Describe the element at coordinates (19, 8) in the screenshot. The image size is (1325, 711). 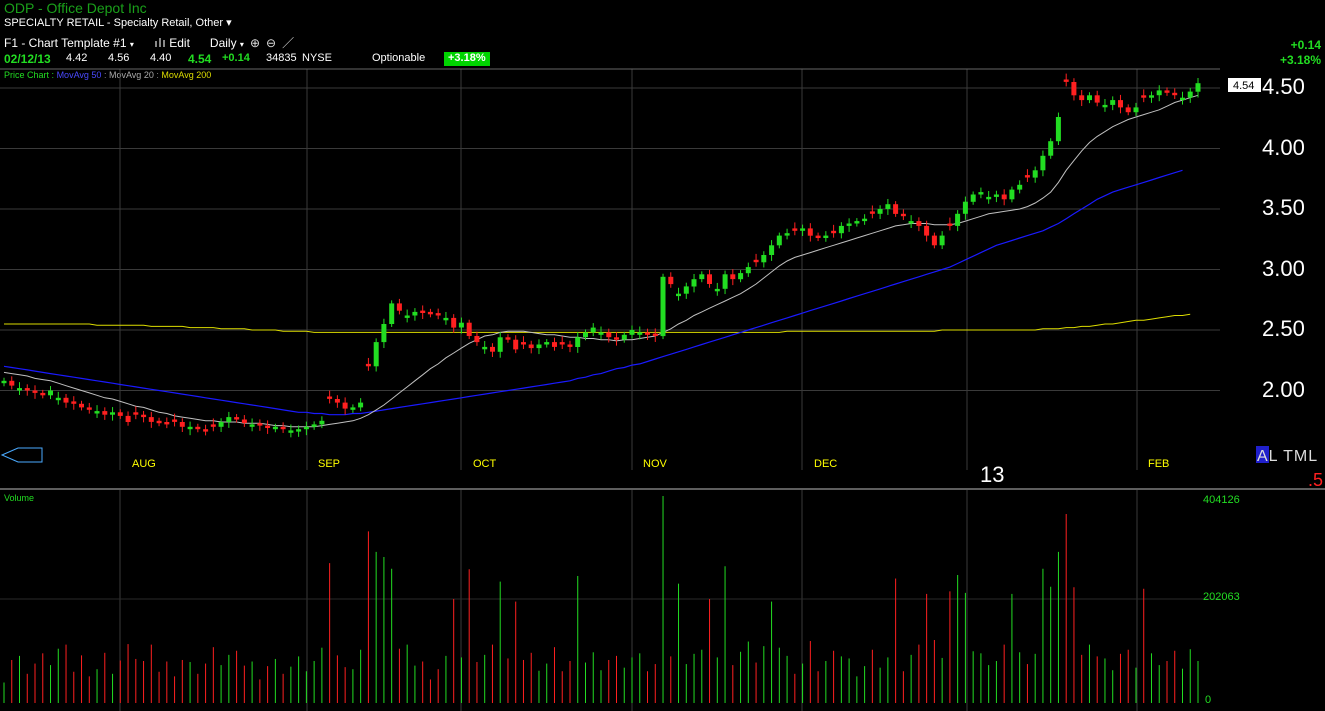
I see `ticker-symbol: ODP` at that location.